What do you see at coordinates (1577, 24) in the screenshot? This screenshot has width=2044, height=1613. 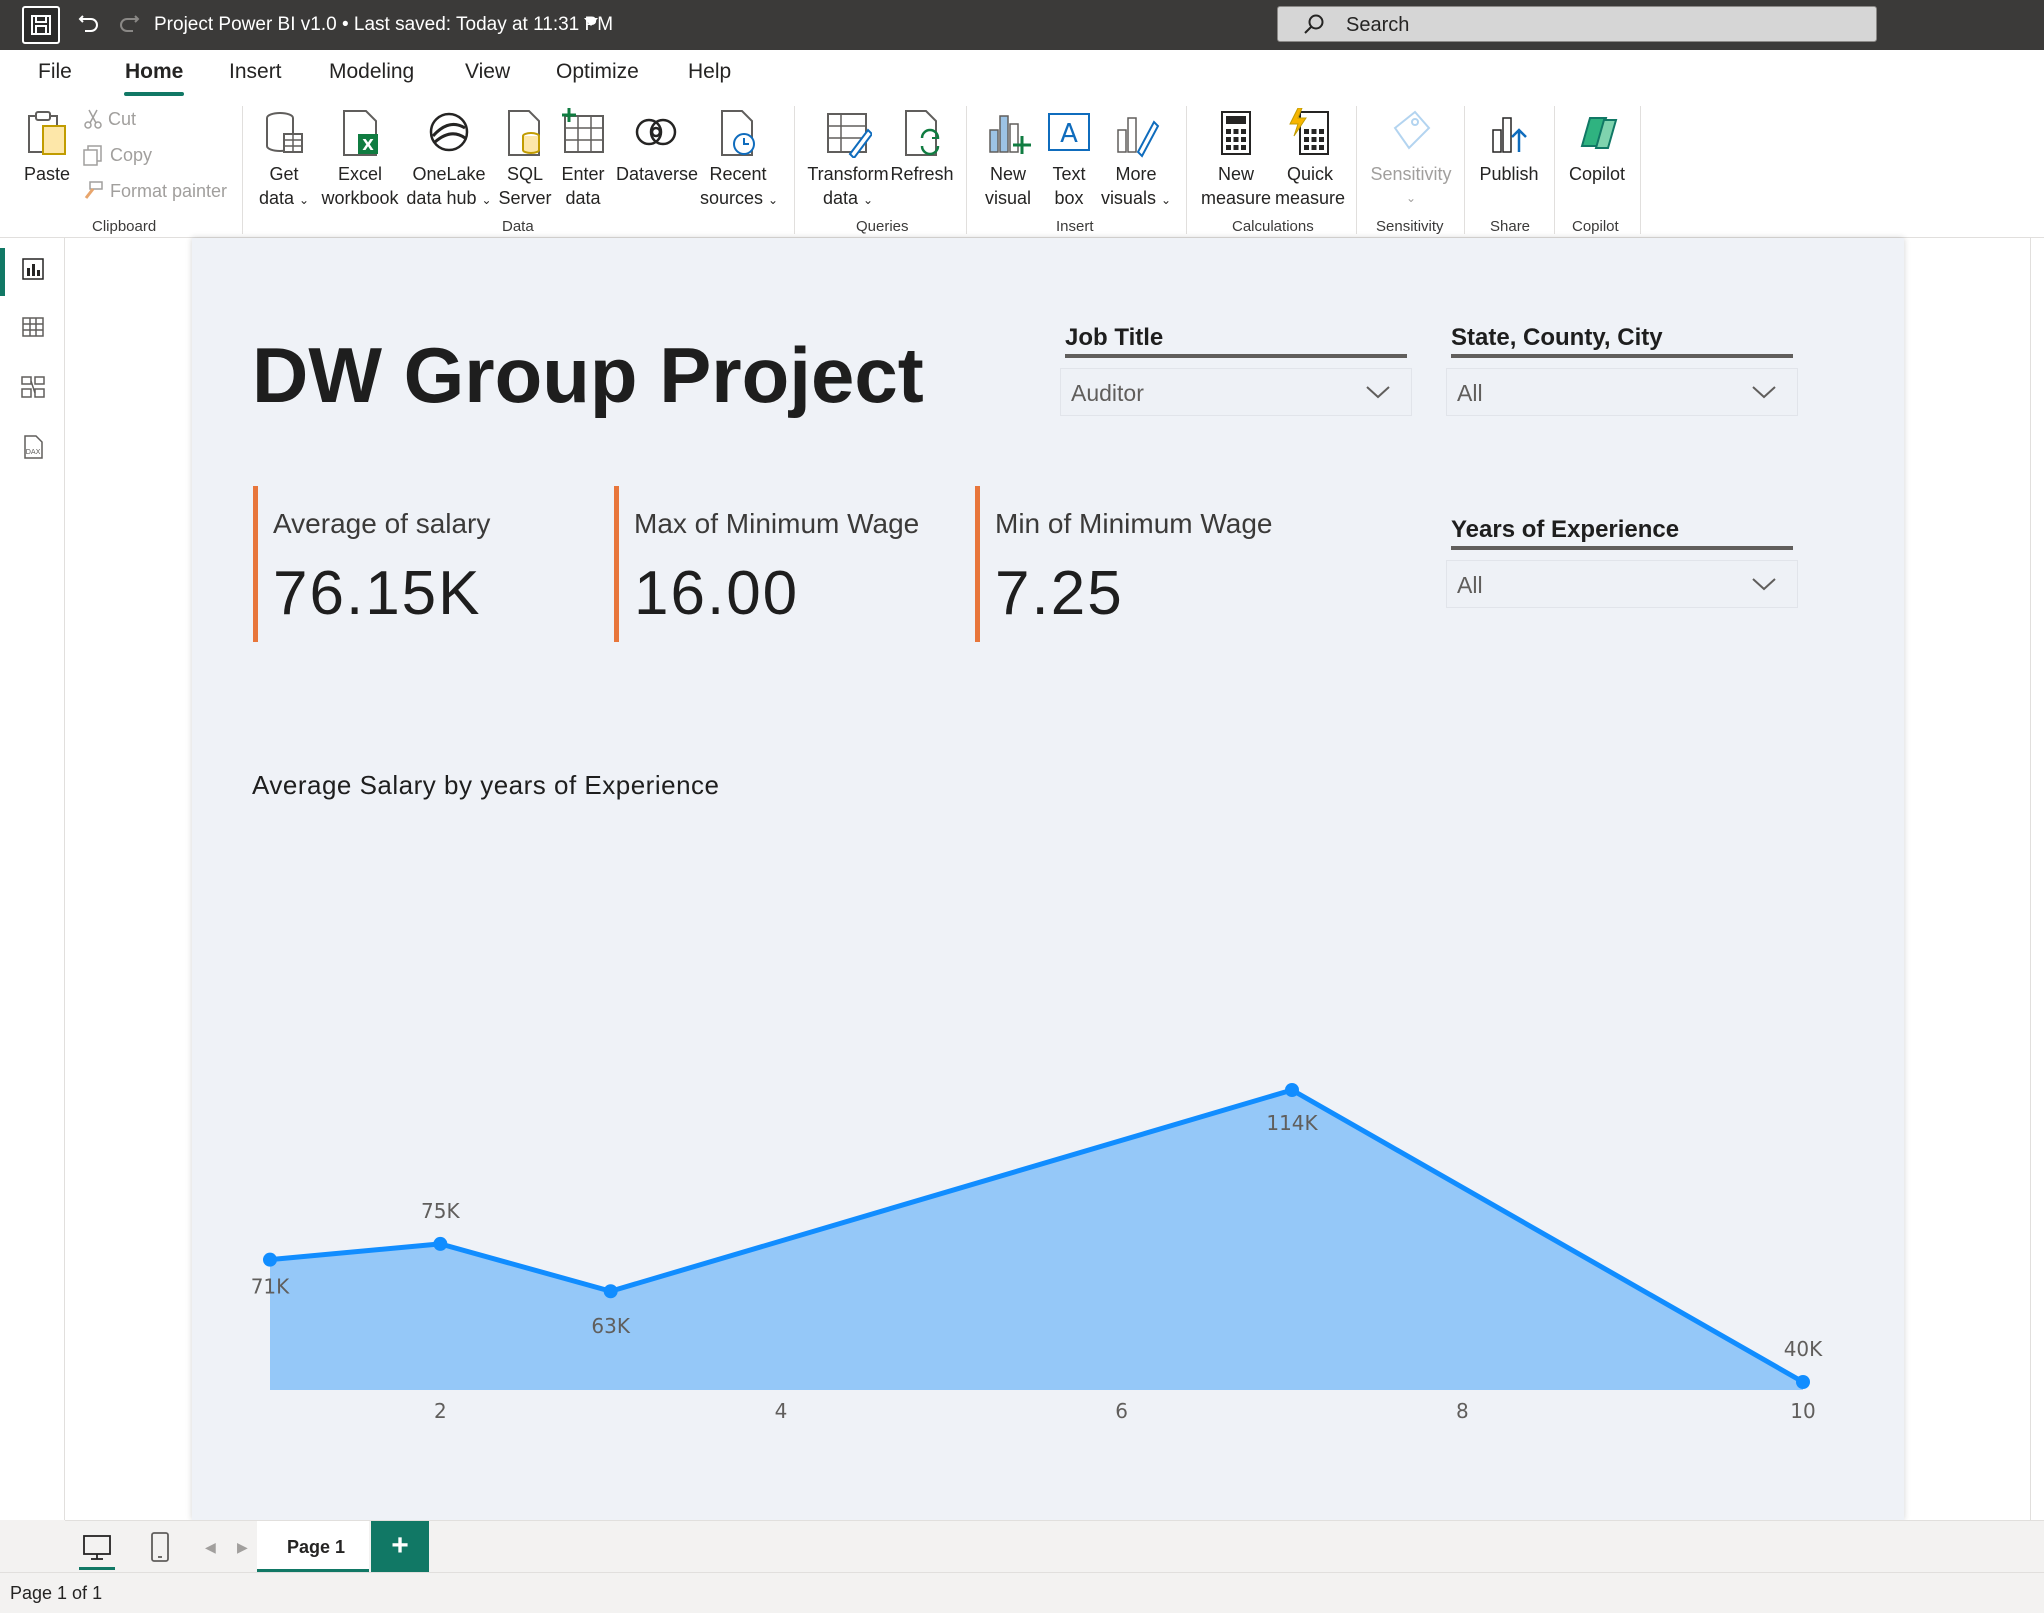 I see `search-box: Search` at bounding box center [1577, 24].